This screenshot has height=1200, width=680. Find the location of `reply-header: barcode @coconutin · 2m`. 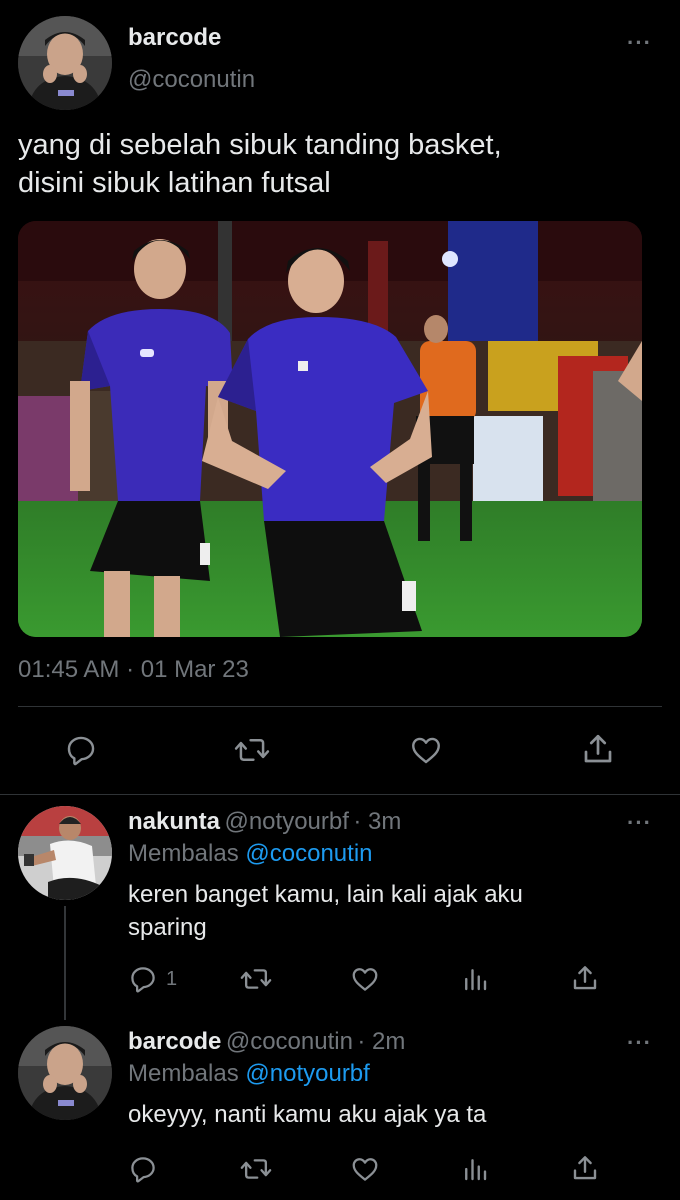

reply-header: barcode @coconutin · 2m is located at coordinates (266, 1042).